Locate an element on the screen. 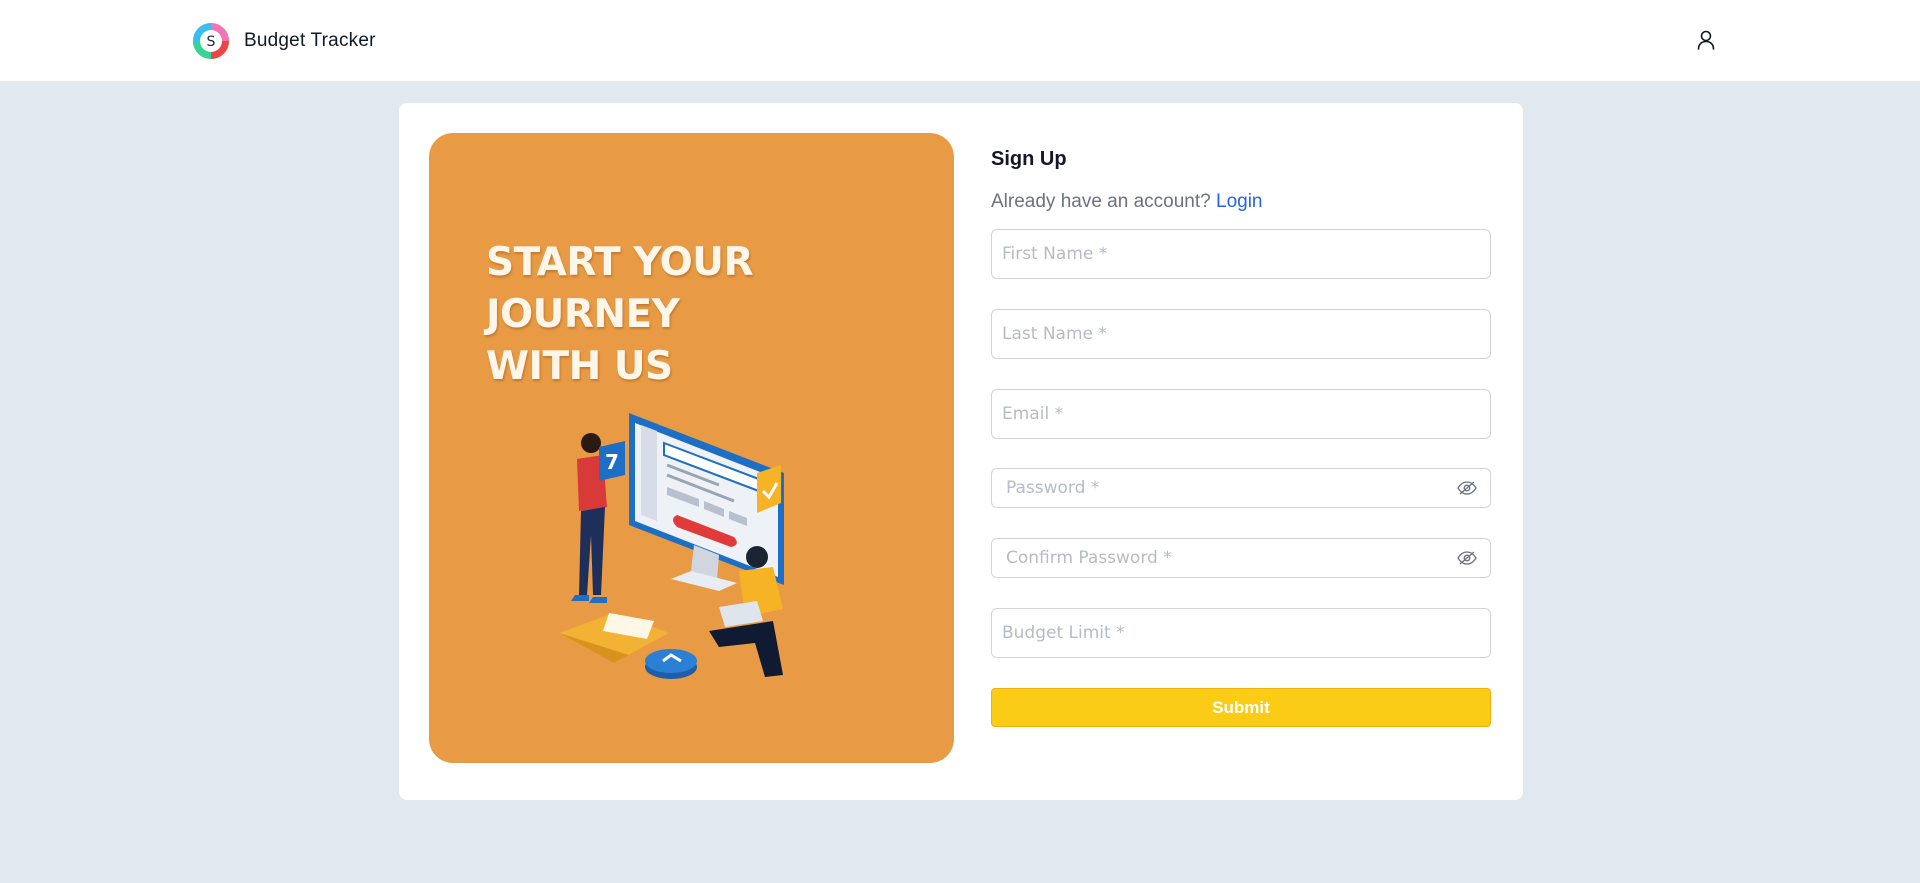 This screenshot has width=1920, height=883. first-name-input is located at coordinates (1241, 254).